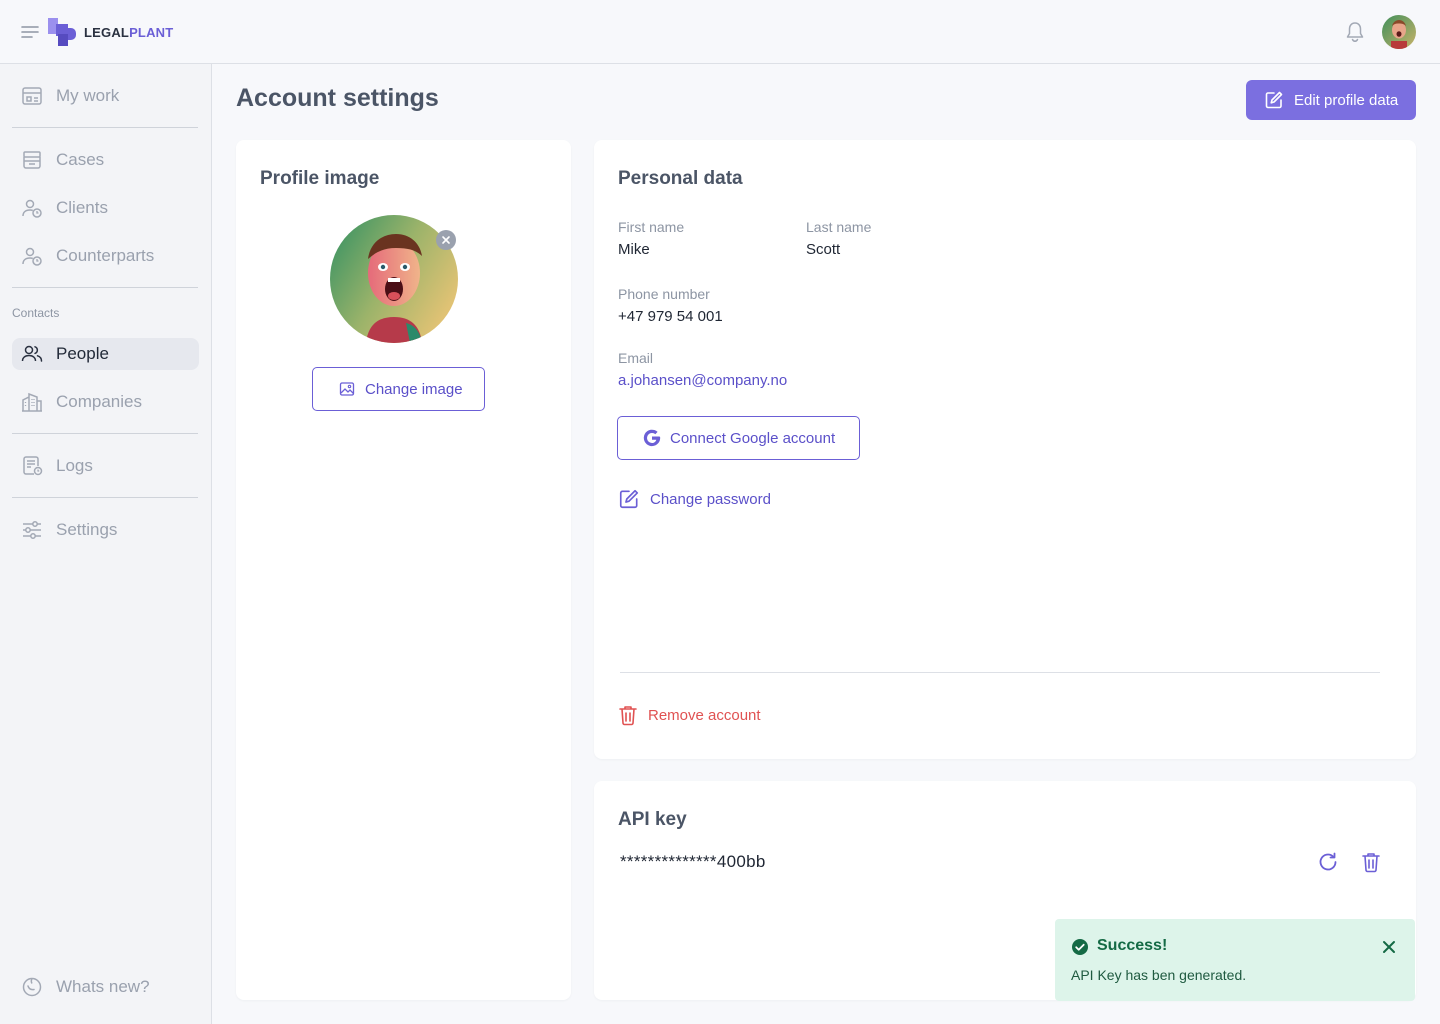 Image resolution: width=1440 pixels, height=1024 pixels. I want to click on user-avatar, so click(1399, 32).